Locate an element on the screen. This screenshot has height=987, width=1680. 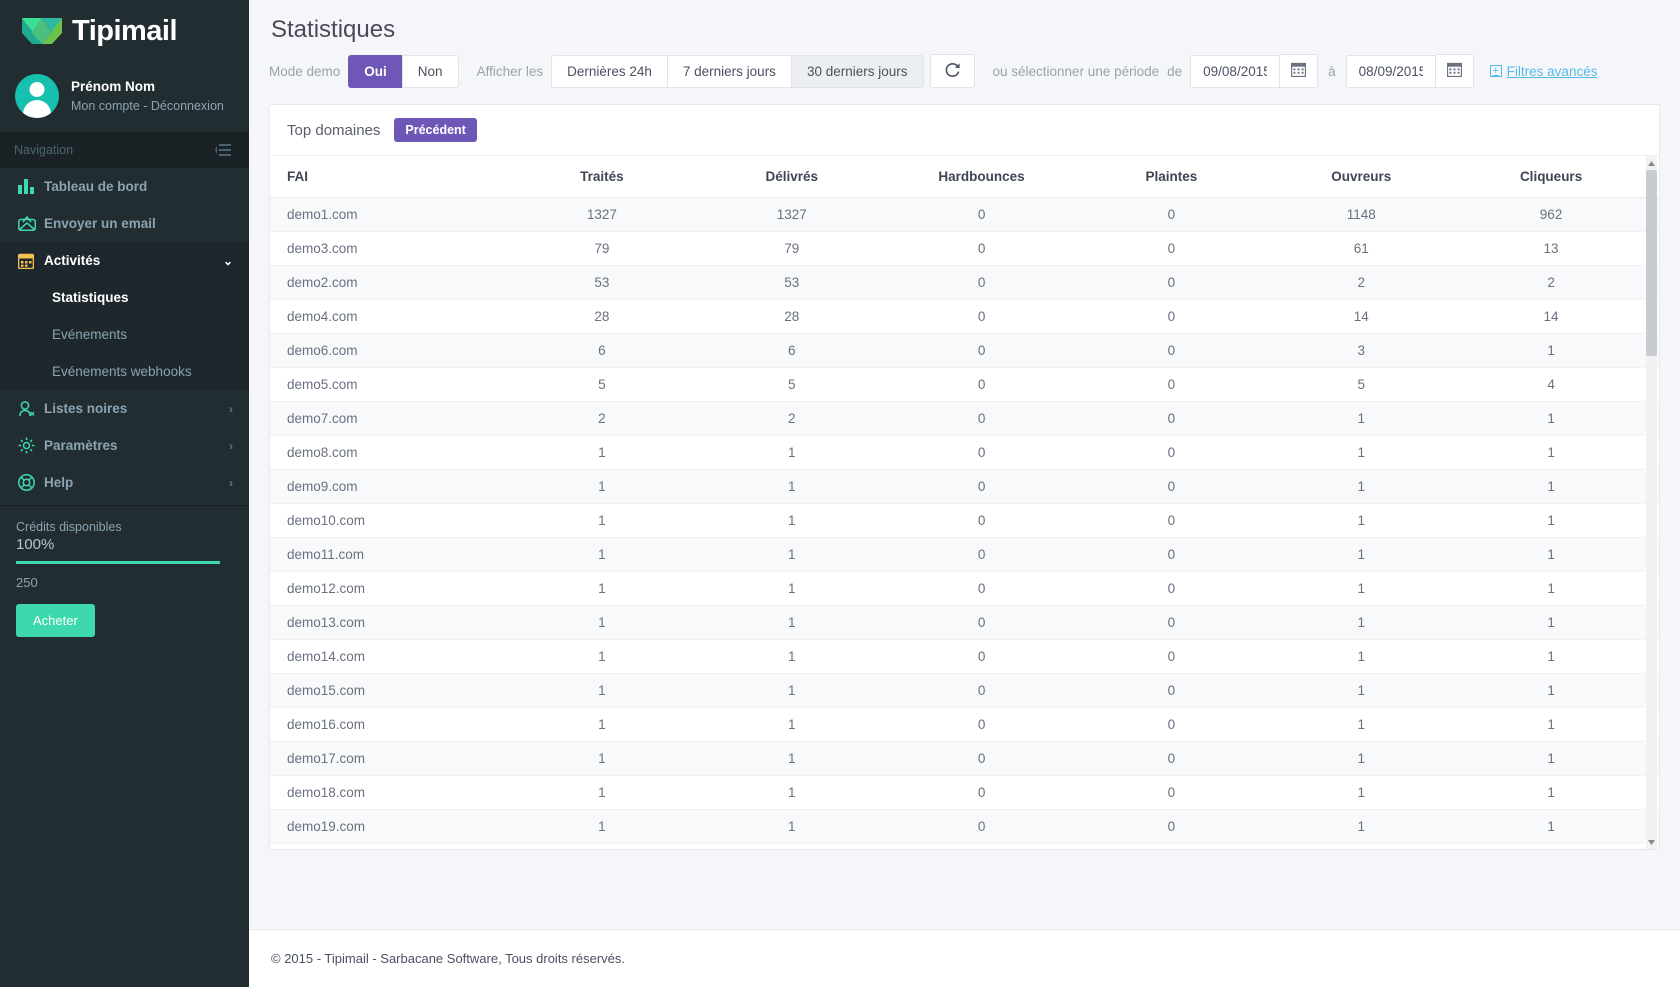
sidebar-item-label: Help is located at coordinates (59, 482).